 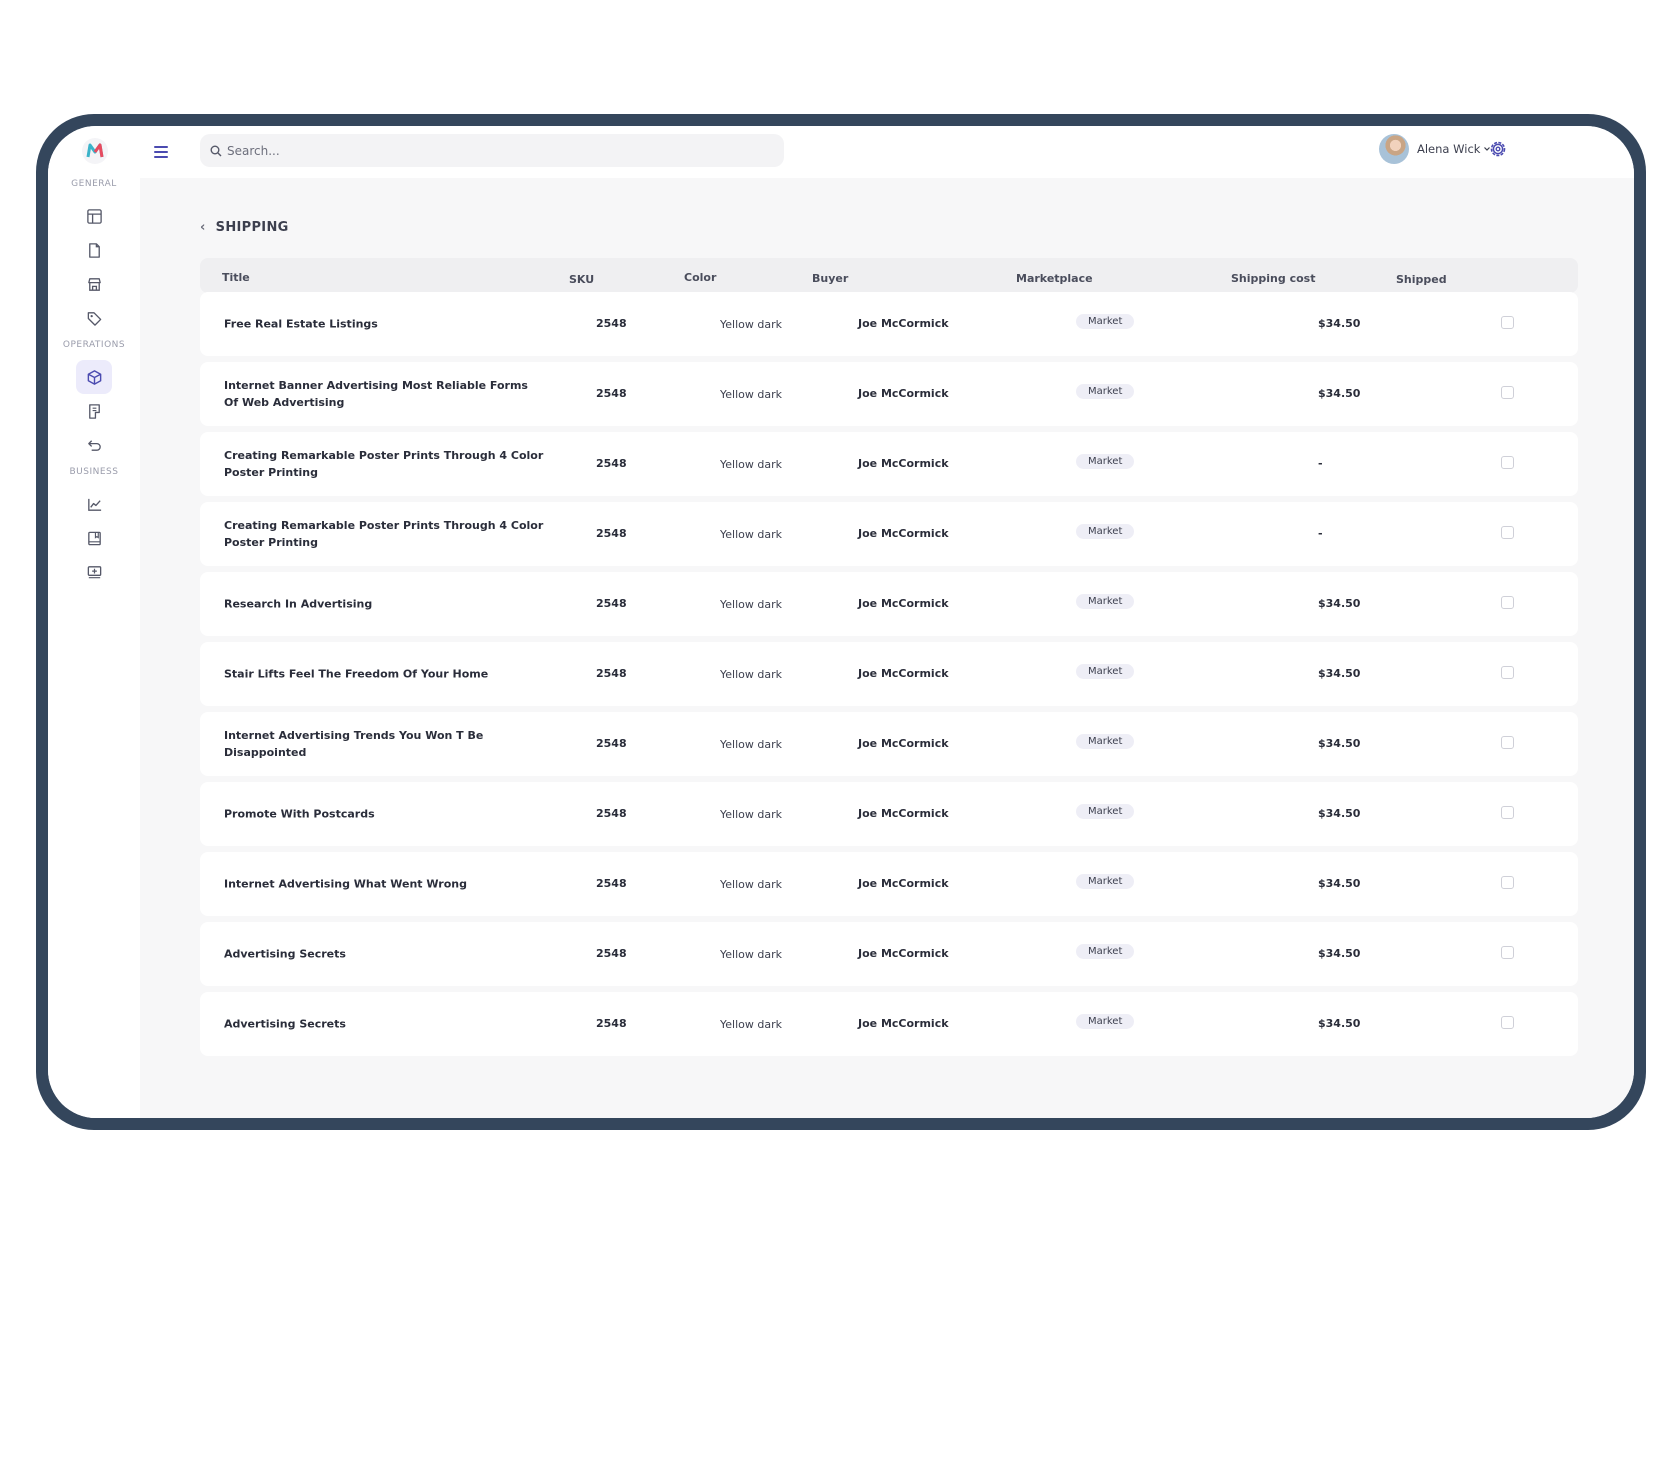 I want to click on hamburger-icon, so click(x=161, y=147).